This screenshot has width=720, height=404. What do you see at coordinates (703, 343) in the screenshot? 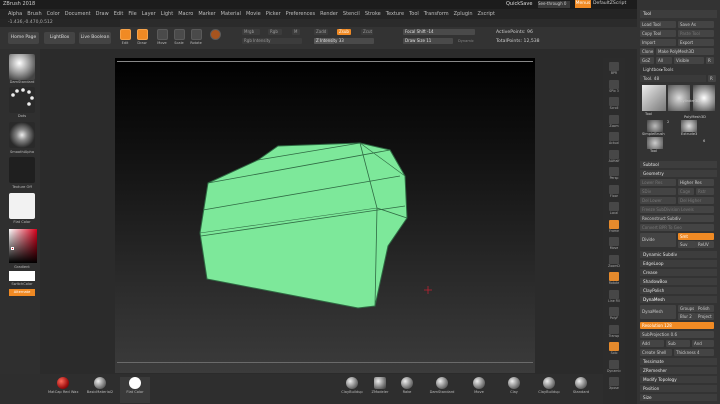
I see `and-button: And` at bounding box center [703, 343].